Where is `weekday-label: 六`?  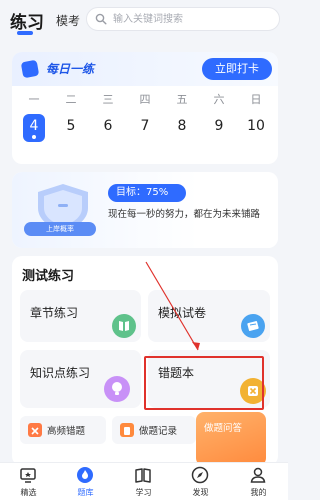
weekday-label: 六 is located at coordinates (219, 99).